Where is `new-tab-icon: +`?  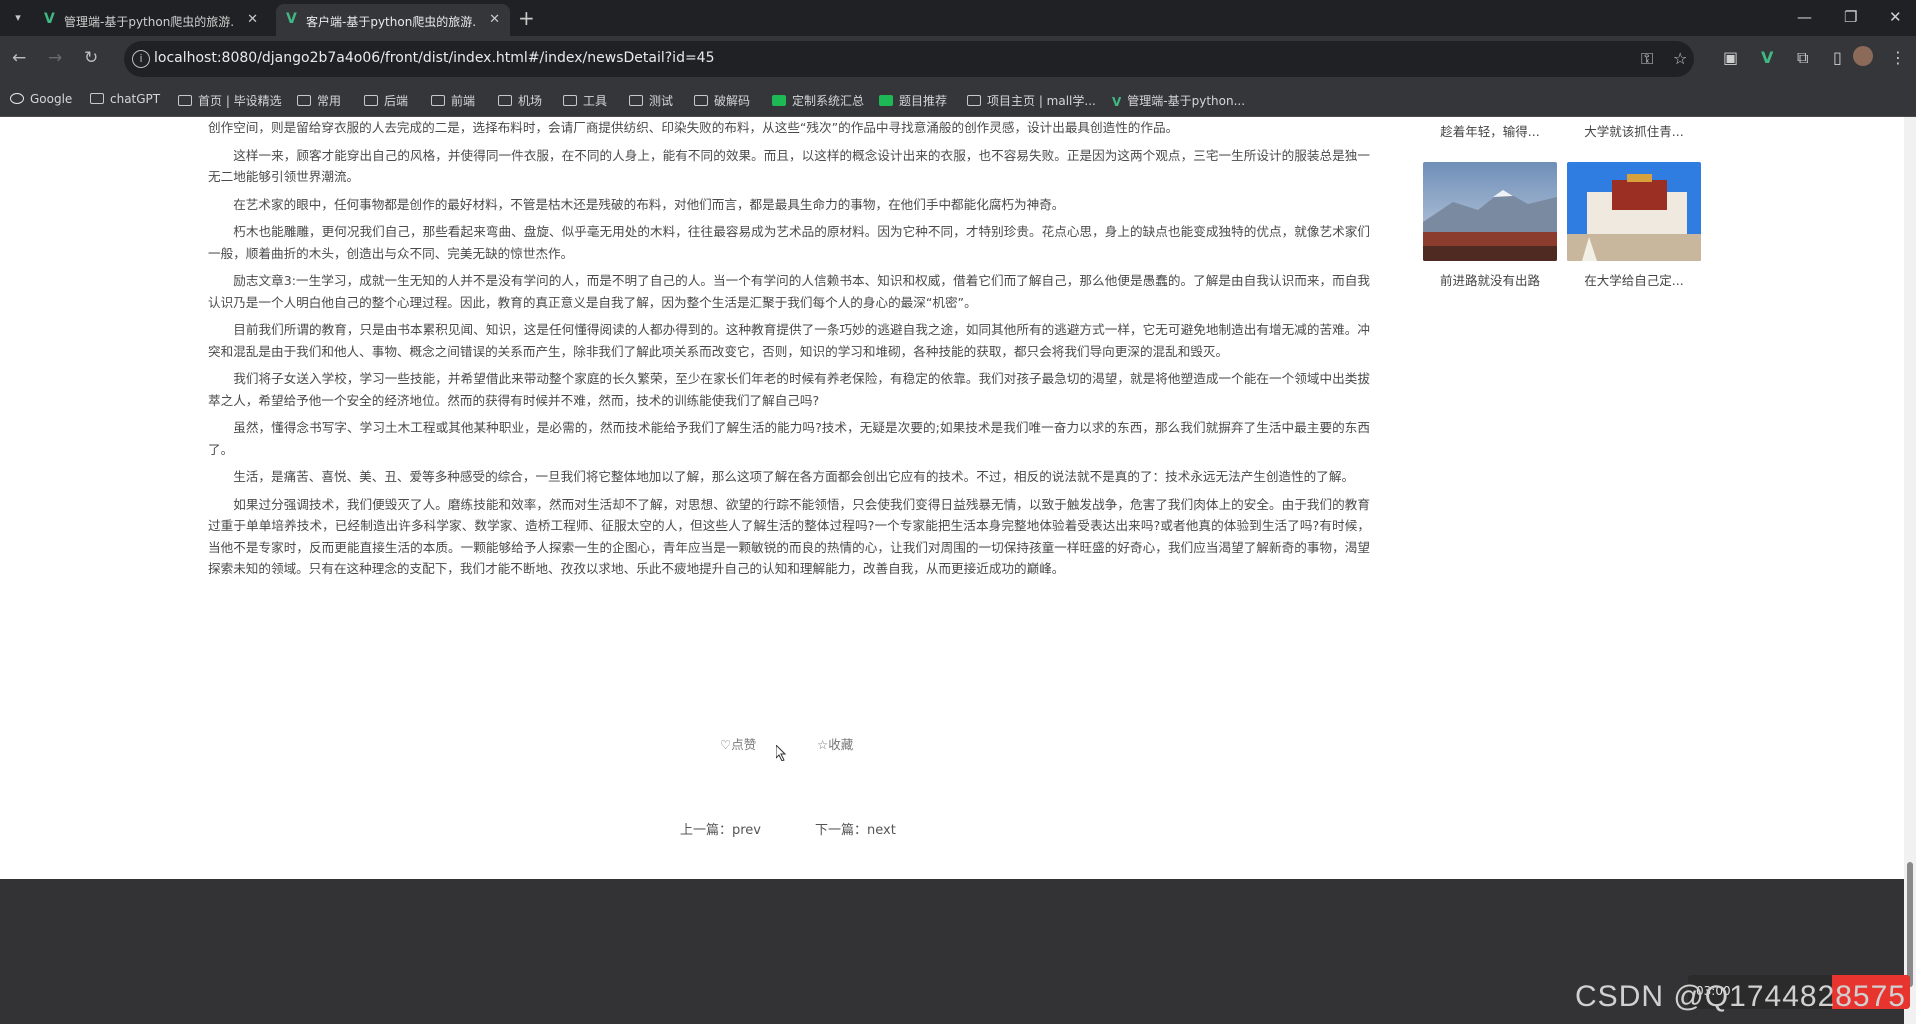 new-tab-icon: + is located at coordinates (526, 18).